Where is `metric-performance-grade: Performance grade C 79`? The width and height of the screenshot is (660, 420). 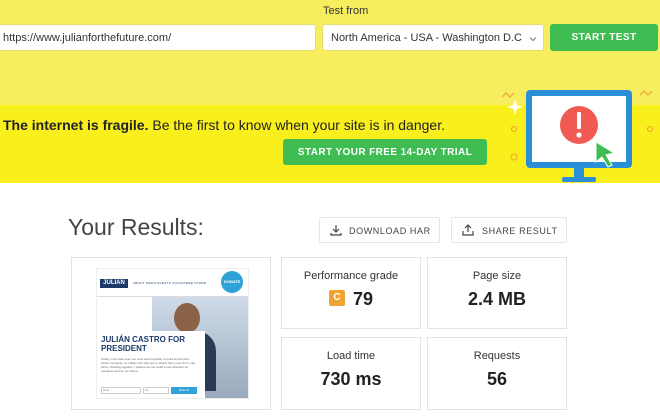 metric-performance-grade: Performance grade C 79 is located at coordinates (351, 293).